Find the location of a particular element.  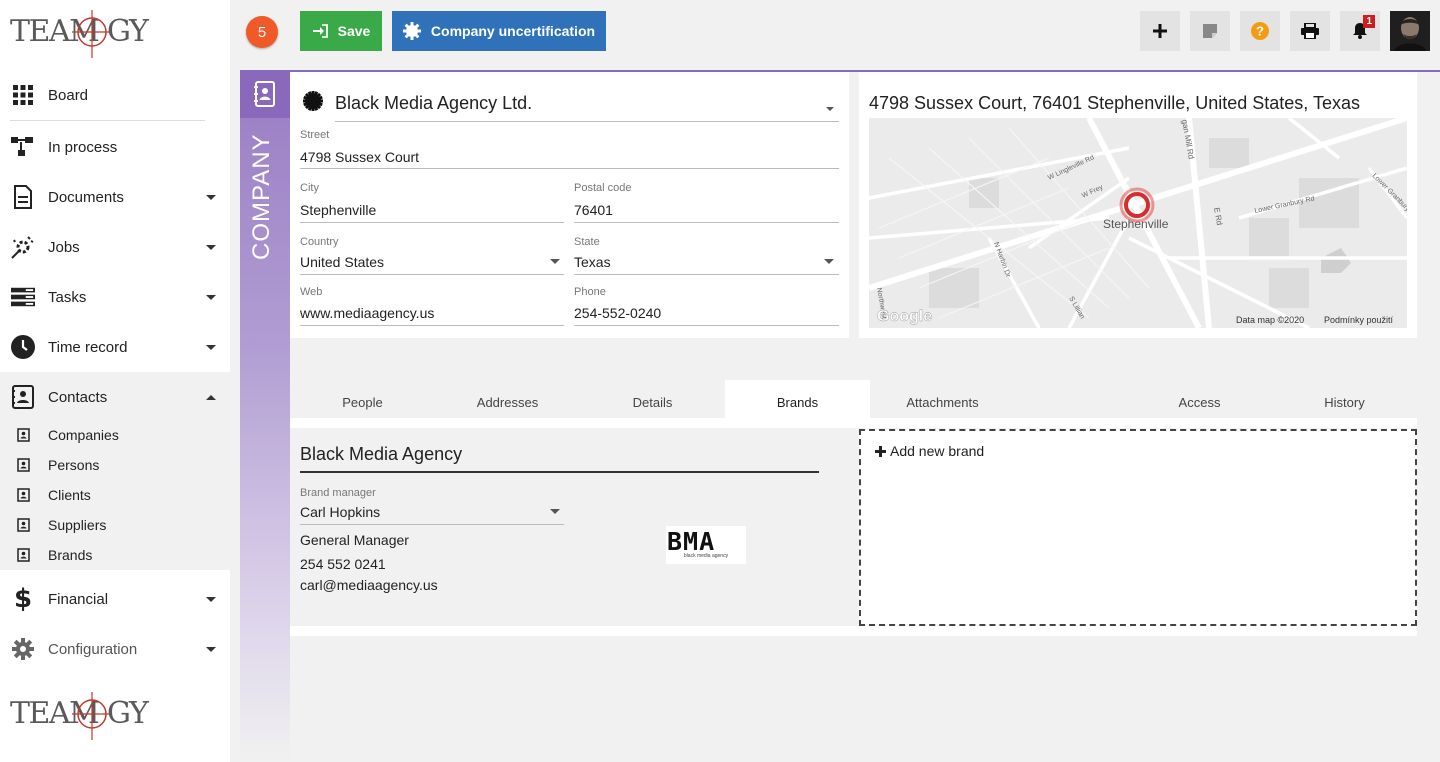

sidebar-item-label: Documents is located at coordinates (86, 197).